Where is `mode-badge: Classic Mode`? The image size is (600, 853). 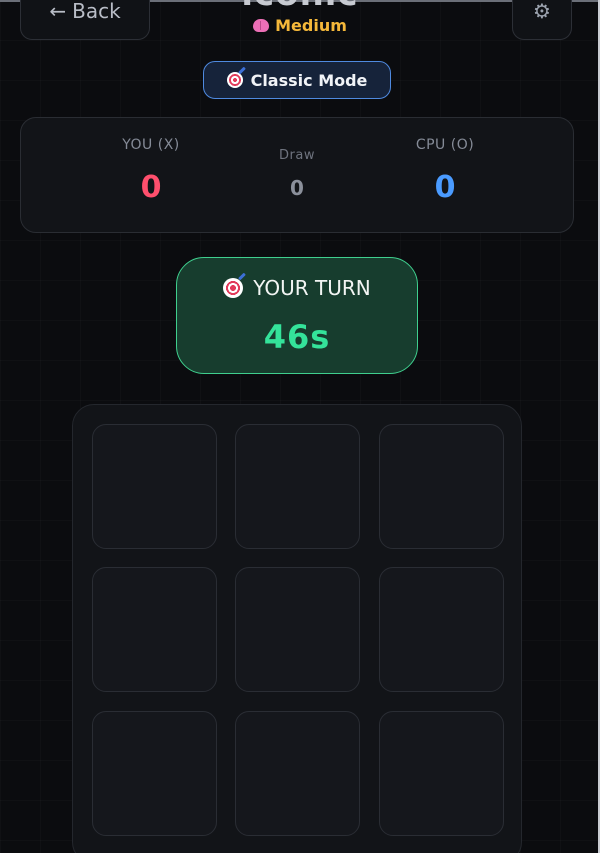
mode-badge: Classic Mode is located at coordinates (297, 80).